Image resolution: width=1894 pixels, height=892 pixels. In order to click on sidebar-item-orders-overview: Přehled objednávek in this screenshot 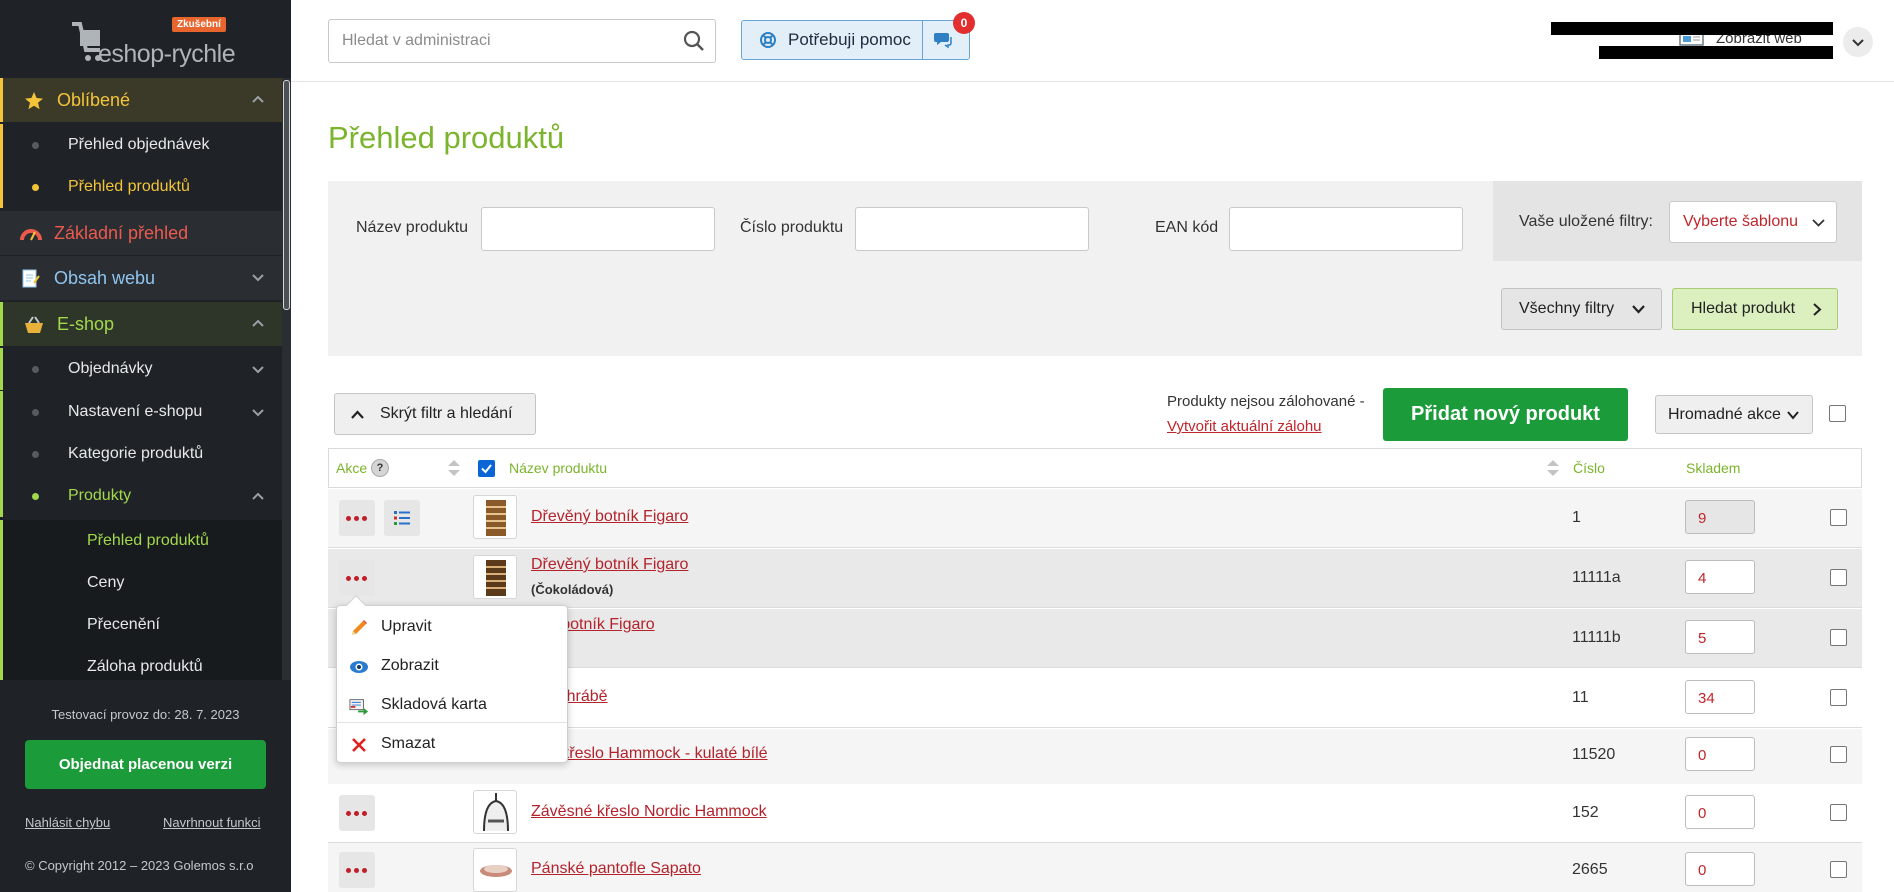, I will do `click(141, 145)`.